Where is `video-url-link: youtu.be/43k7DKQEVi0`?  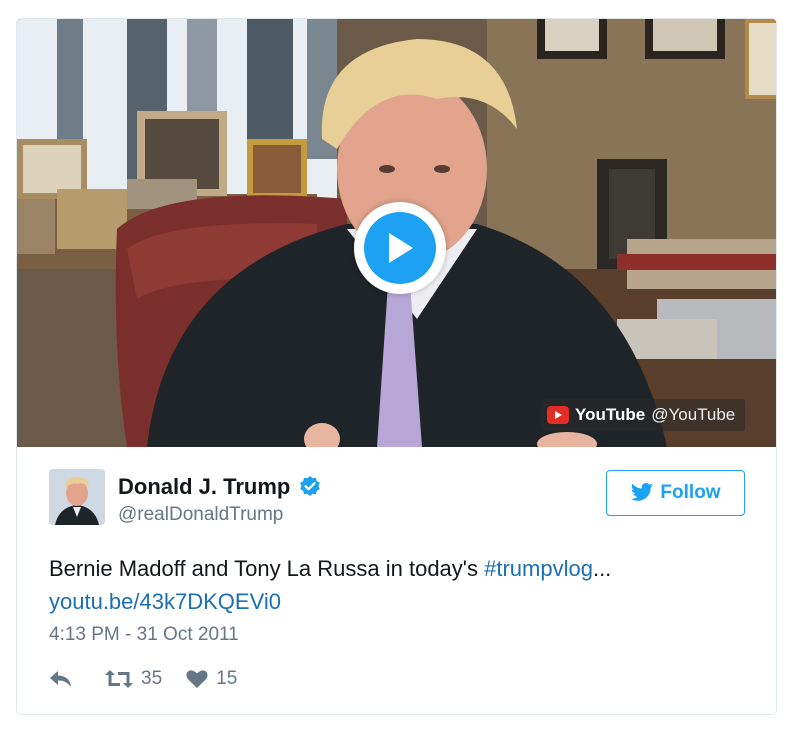
video-url-link: youtu.be/43k7DKQEVi0 is located at coordinates (165, 601).